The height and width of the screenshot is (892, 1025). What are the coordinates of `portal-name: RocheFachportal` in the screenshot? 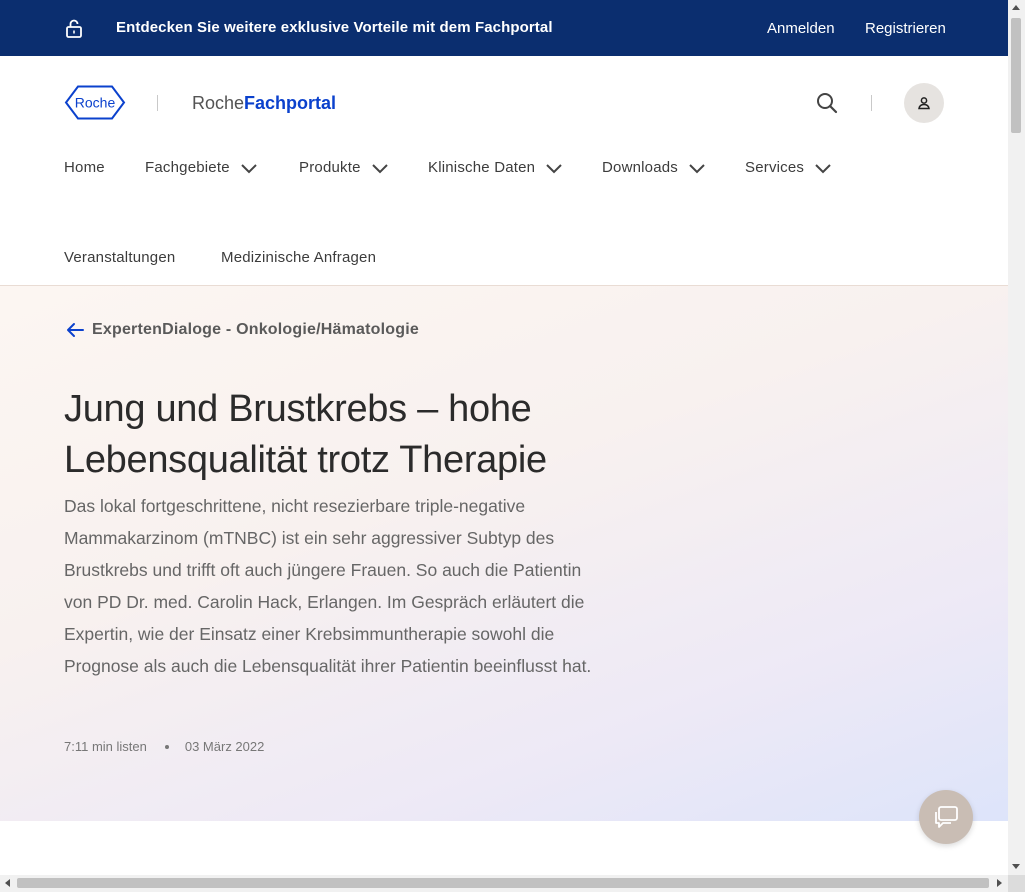 It's located at (264, 103).